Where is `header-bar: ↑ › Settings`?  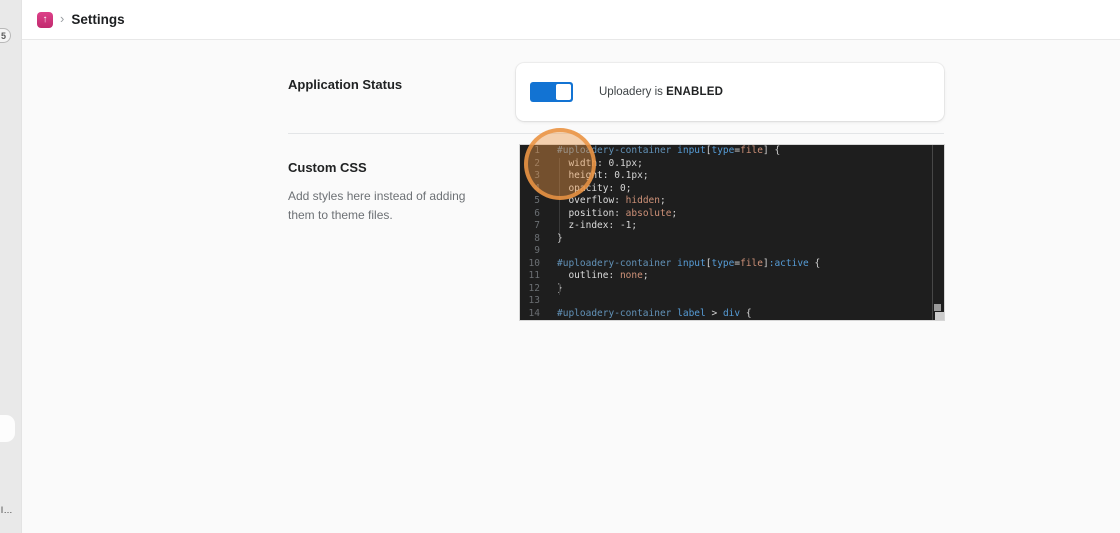 header-bar: ↑ › Settings is located at coordinates (571, 20).